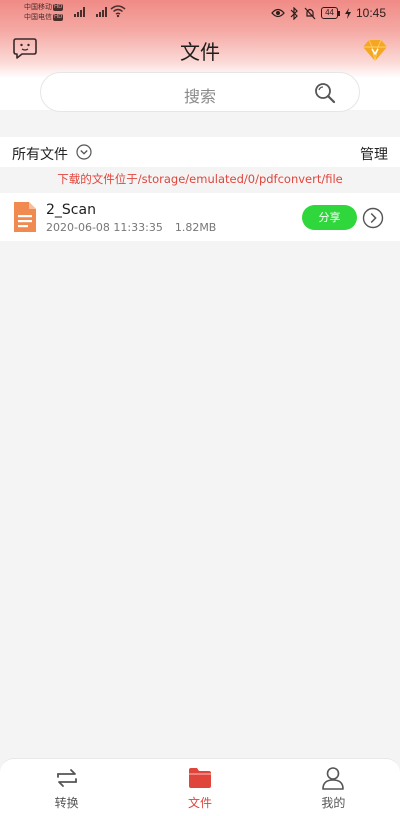 This screenshot has height=816, width=400. What do you see at coordinates (325, 93) in the screenshot?
I see `search-icon` at bounding box center [325, 93].